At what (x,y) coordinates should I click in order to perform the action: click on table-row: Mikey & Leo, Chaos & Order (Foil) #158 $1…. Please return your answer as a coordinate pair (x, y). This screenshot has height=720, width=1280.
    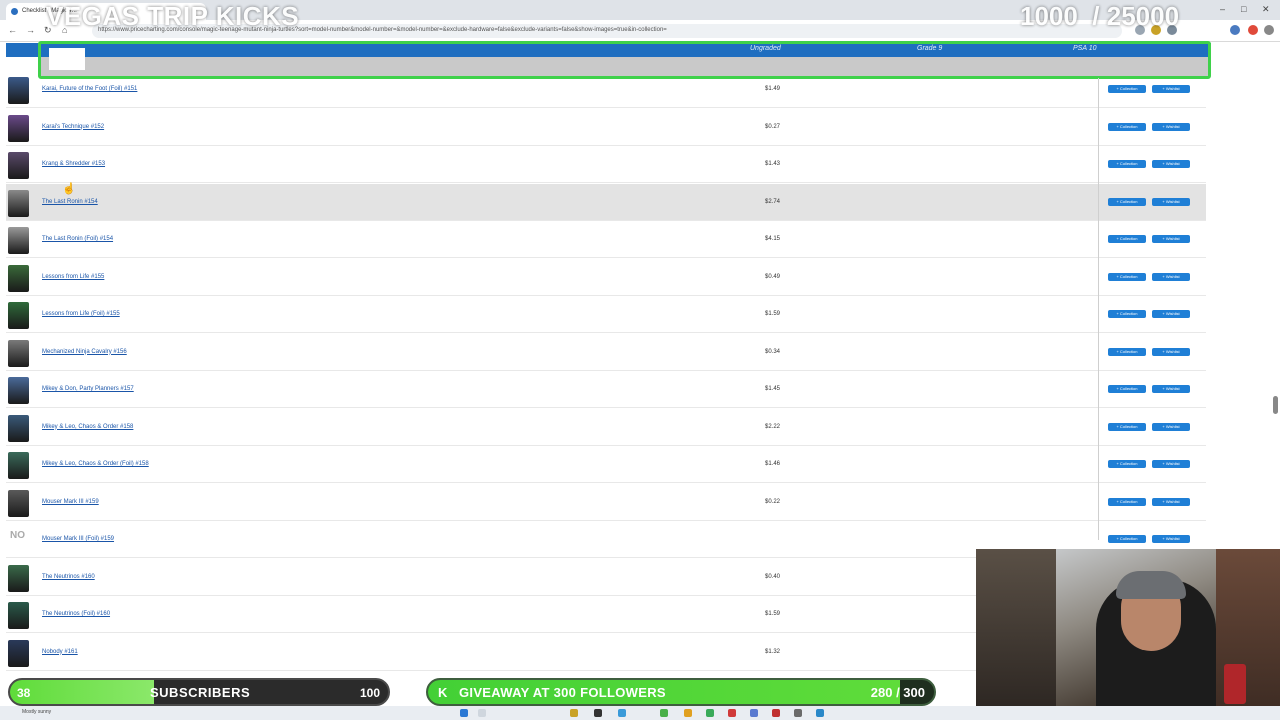
    Looking at the image, I should click on (606, 464).